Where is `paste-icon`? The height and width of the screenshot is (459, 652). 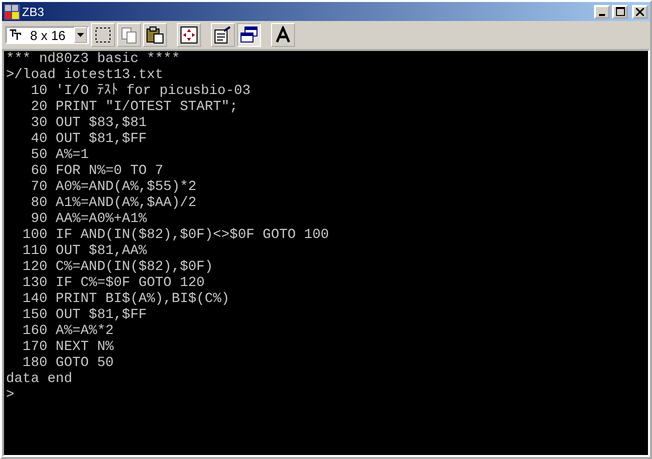 paste-icon is located at coordinates (155, 35).